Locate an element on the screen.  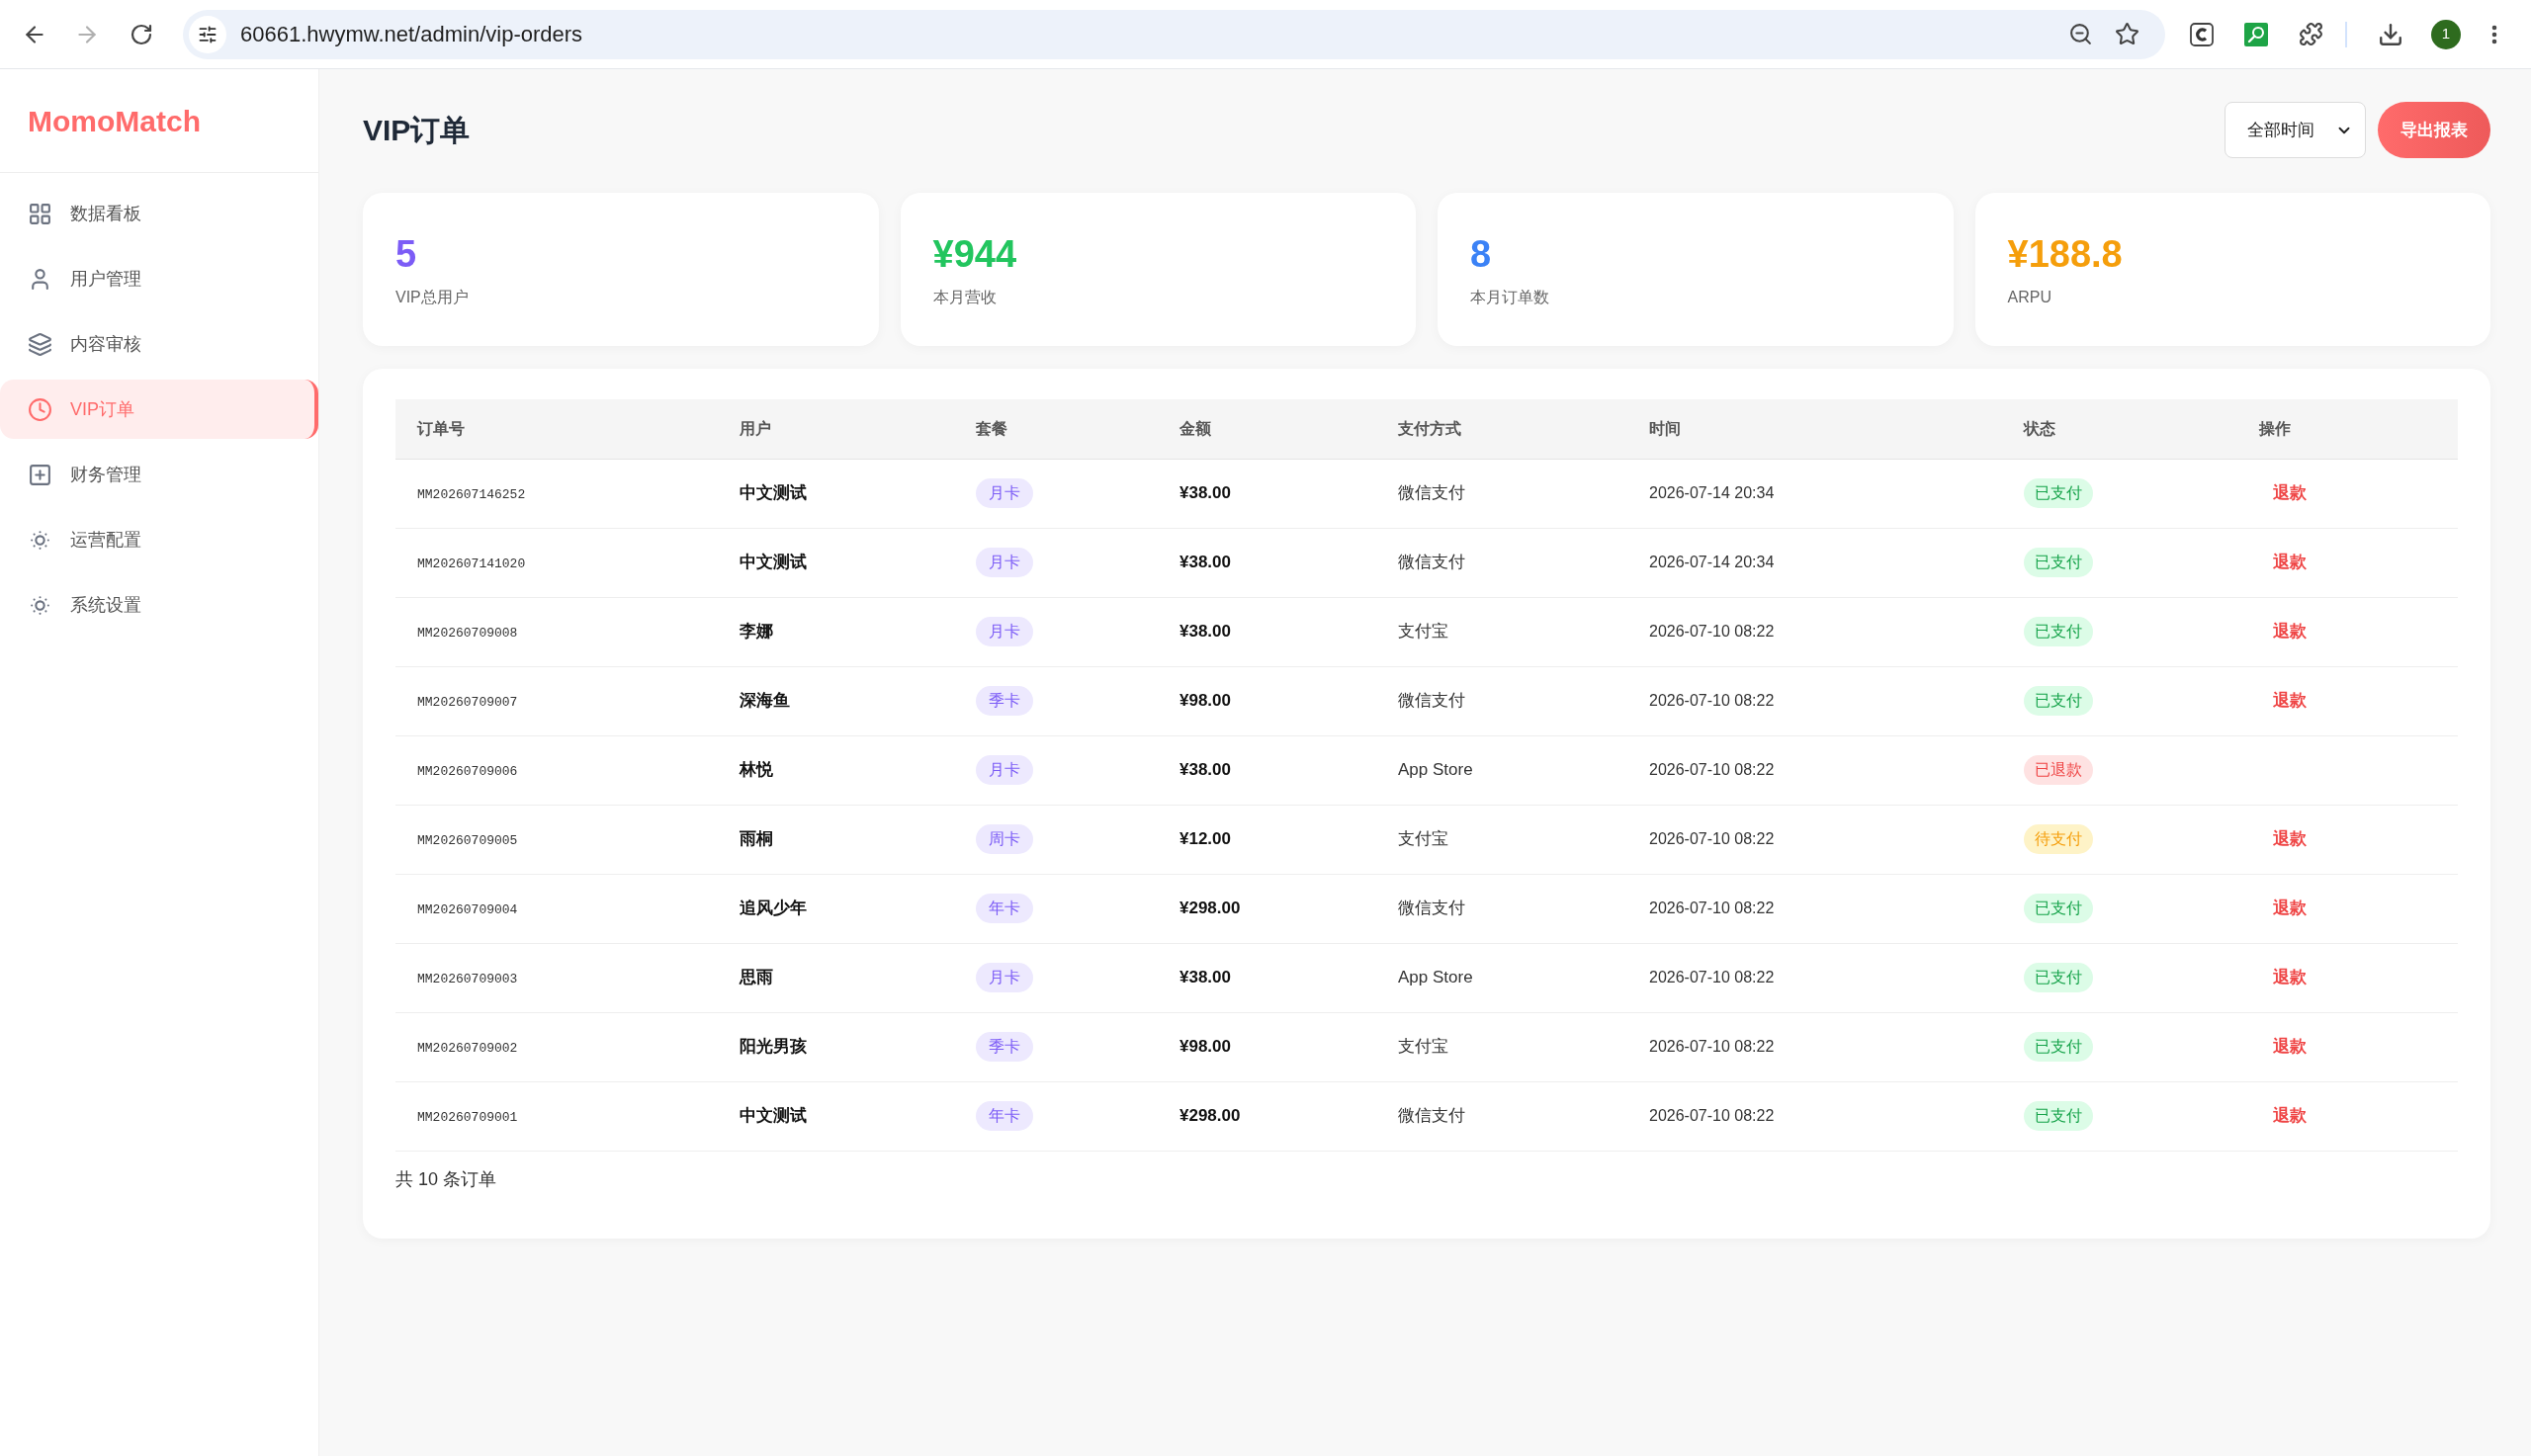
order-number: MM20260709002 is located at coordinates (468, 1048).